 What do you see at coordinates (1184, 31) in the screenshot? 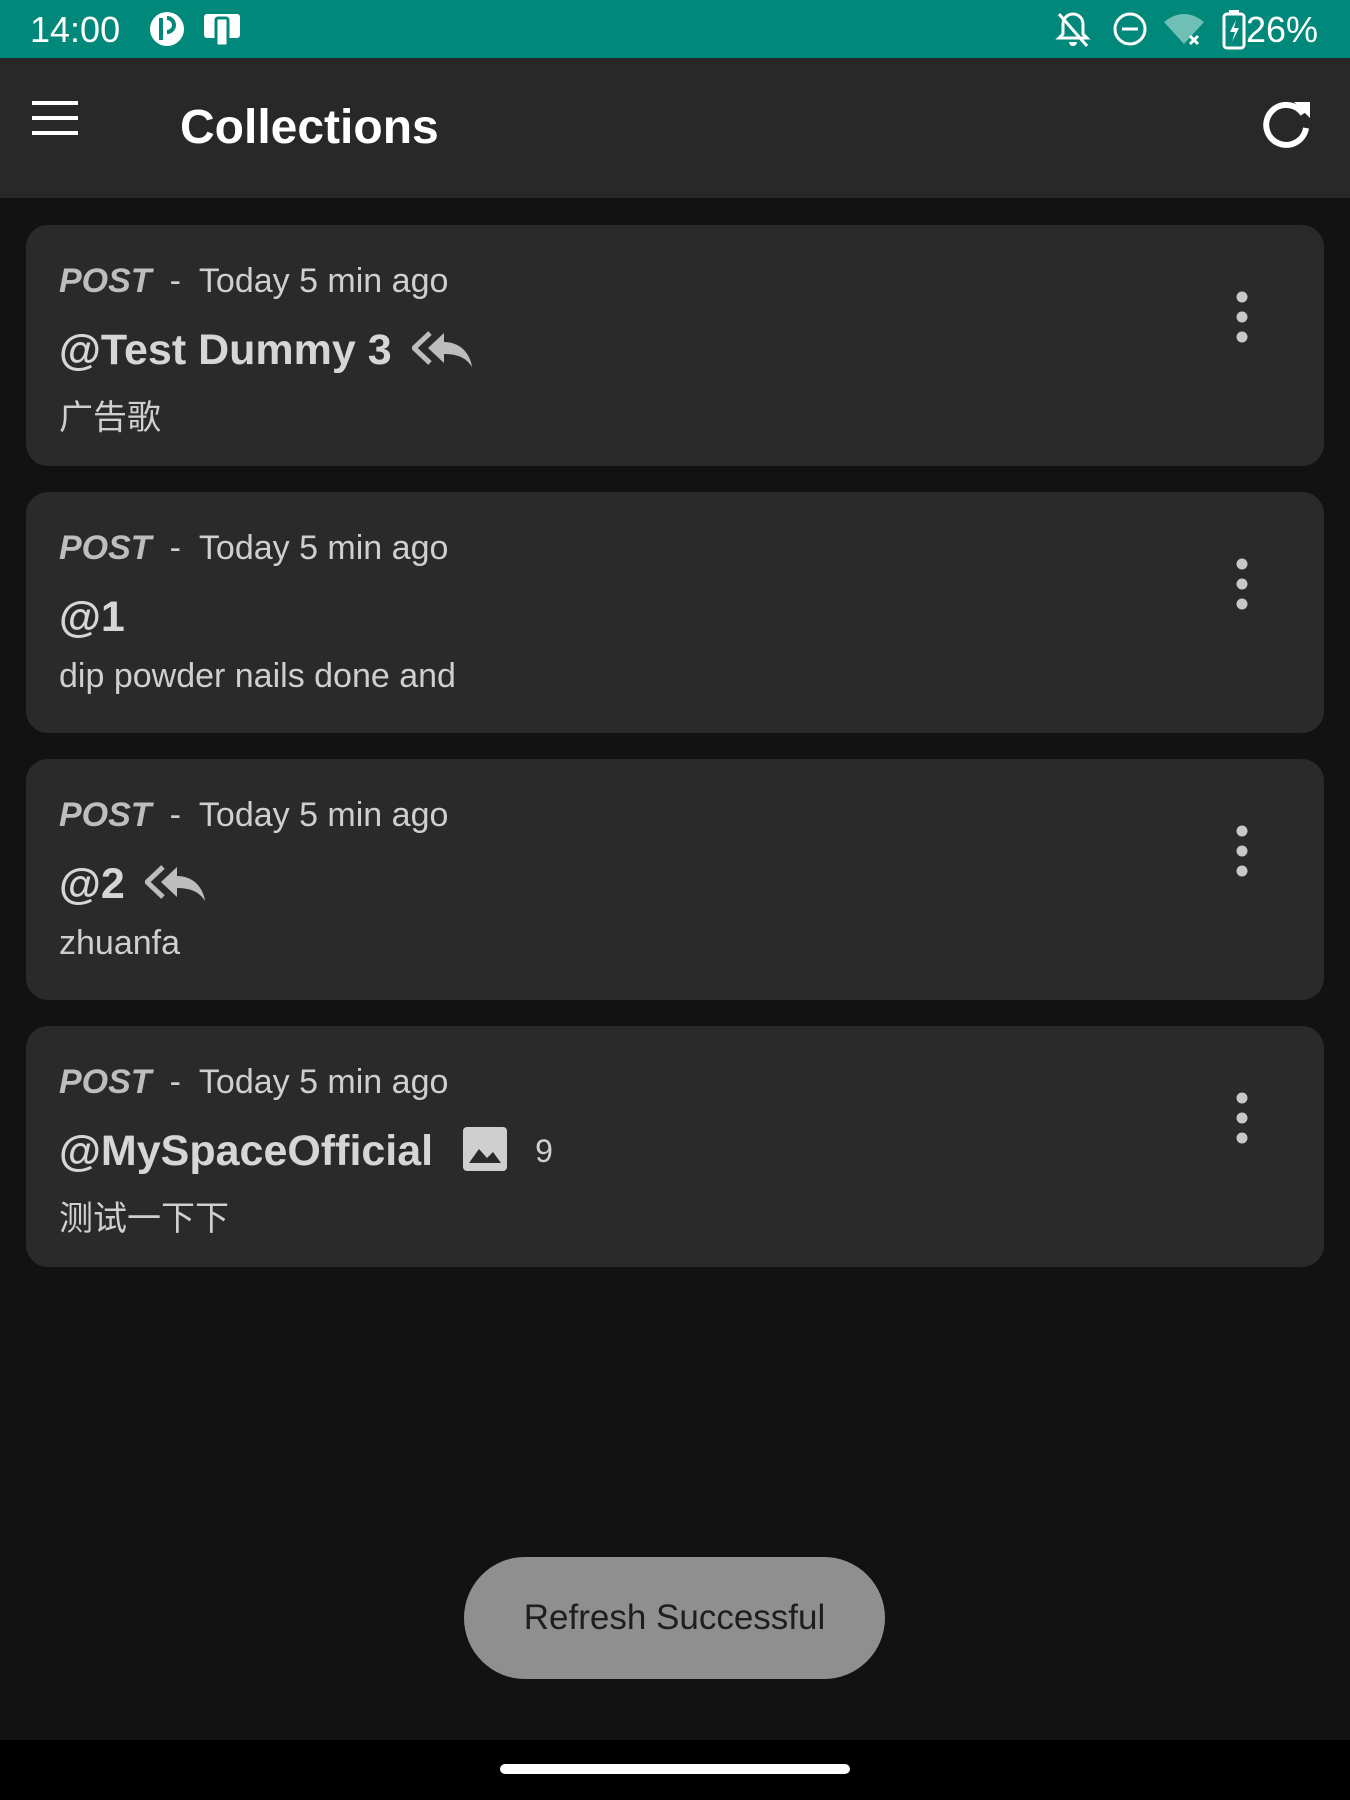
I see `wifi-off-icon` at bounding box center [1184, 31].